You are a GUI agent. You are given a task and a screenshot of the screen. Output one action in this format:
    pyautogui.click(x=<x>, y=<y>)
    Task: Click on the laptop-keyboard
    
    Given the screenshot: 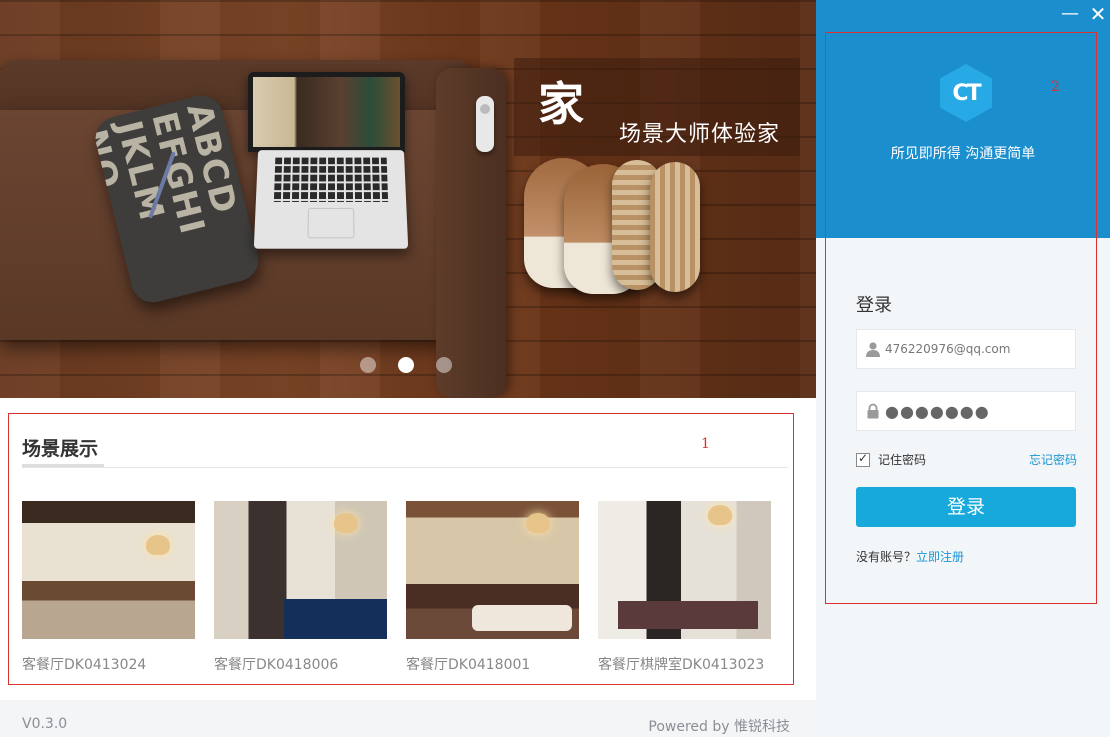 What is the action you would take?
    pyautogui.click(x=331, y=199)
    